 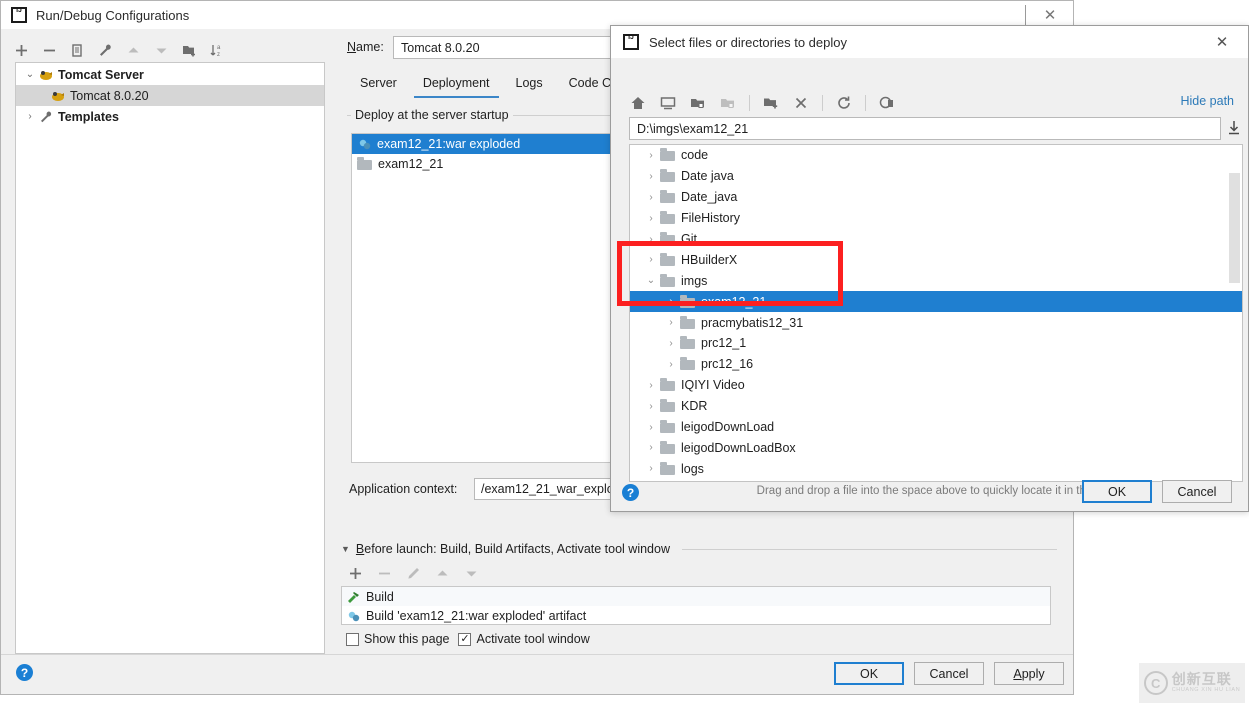 I want to click on vertical-scrollbar, so click(x=1234, y=228).